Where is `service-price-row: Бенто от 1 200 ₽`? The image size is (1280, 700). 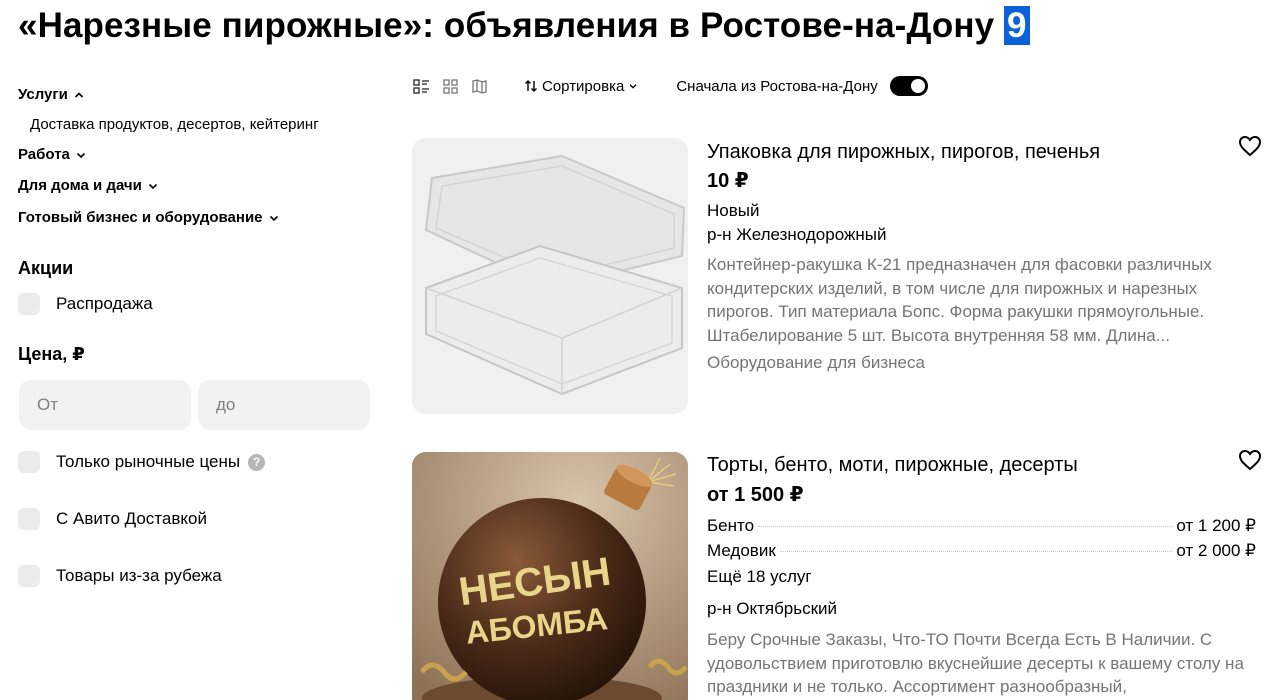
service-price-row: Бенто от 1 200 ₽ is located at coordinates (981, 526).